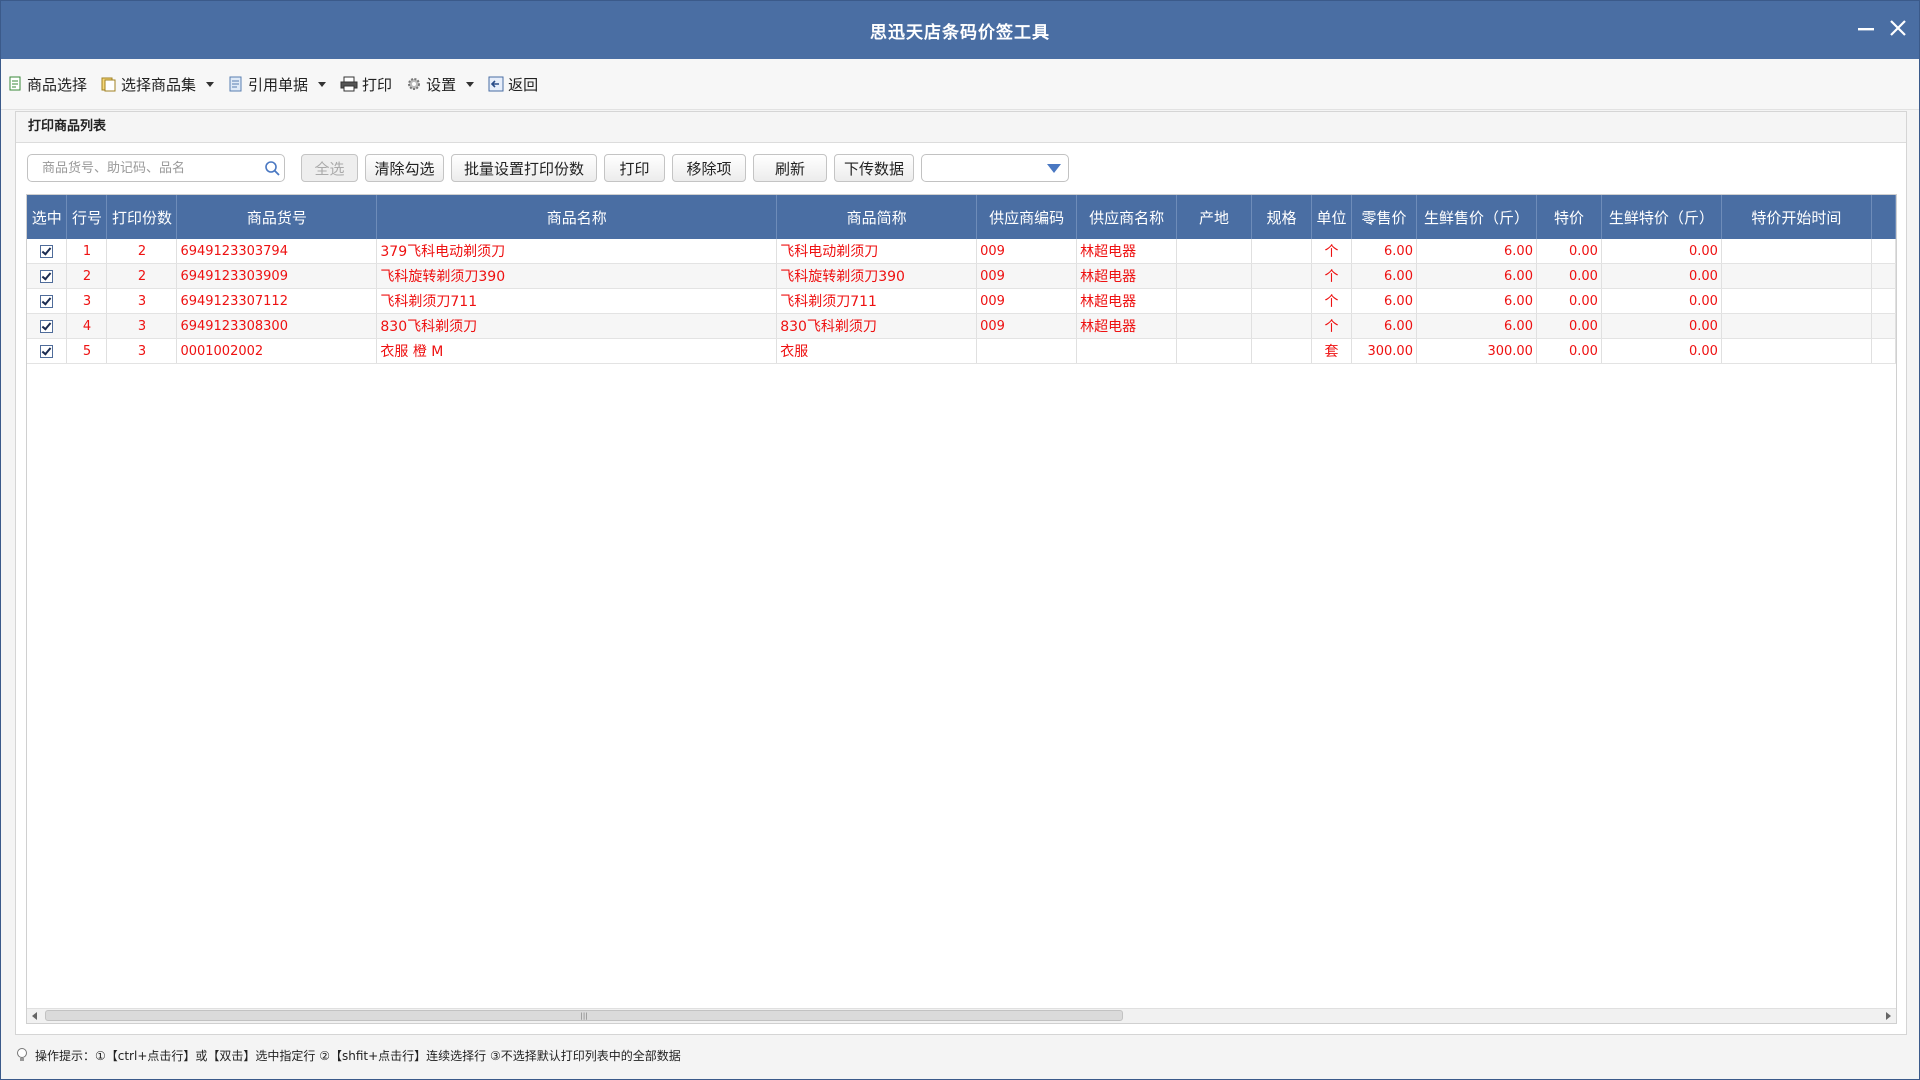 This screenshot has width=1920, height=1080. What do you see at coordinates (142, 217) in the screenshot?
I see `col-header: 打印份数` at bounding box center [142, 217].